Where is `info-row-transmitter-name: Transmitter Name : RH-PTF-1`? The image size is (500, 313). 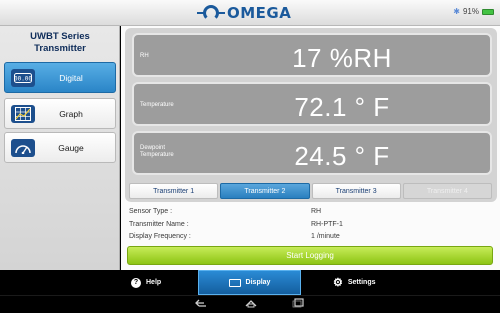 info-row-transmitter-name: Transmitter Name : RH-PTF-1 is located at coordinates (310, 227).